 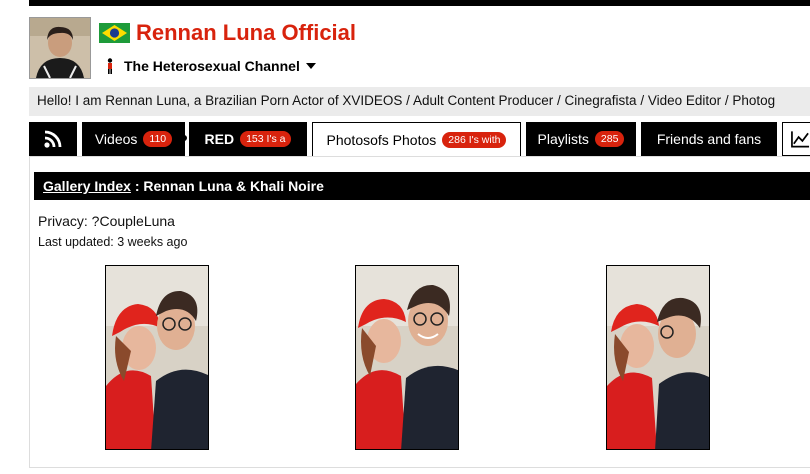 I want to click on tab-red-label: RED, so click(x=219, y=139).